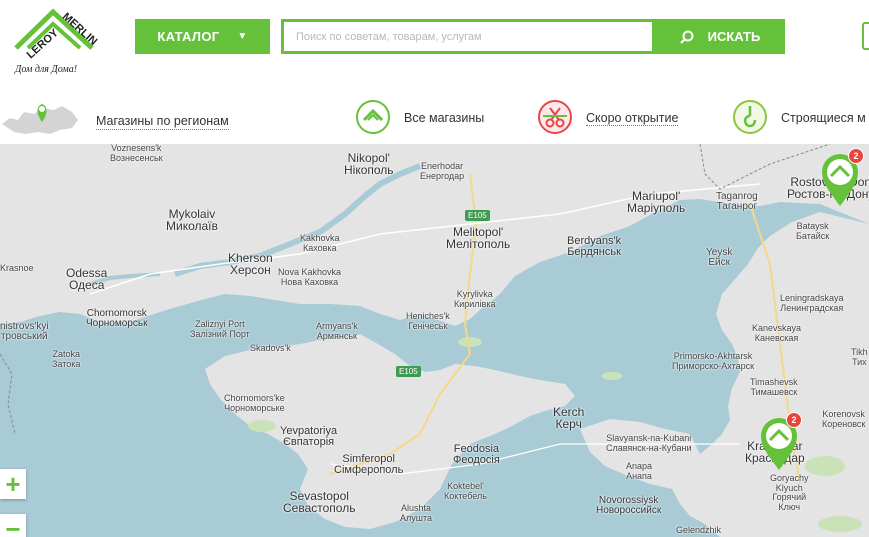 This screenshot has width=869, height=537. Describe the element at coordinates (40, 118) in the screenshot. I see `russia-map-icon` at that location.